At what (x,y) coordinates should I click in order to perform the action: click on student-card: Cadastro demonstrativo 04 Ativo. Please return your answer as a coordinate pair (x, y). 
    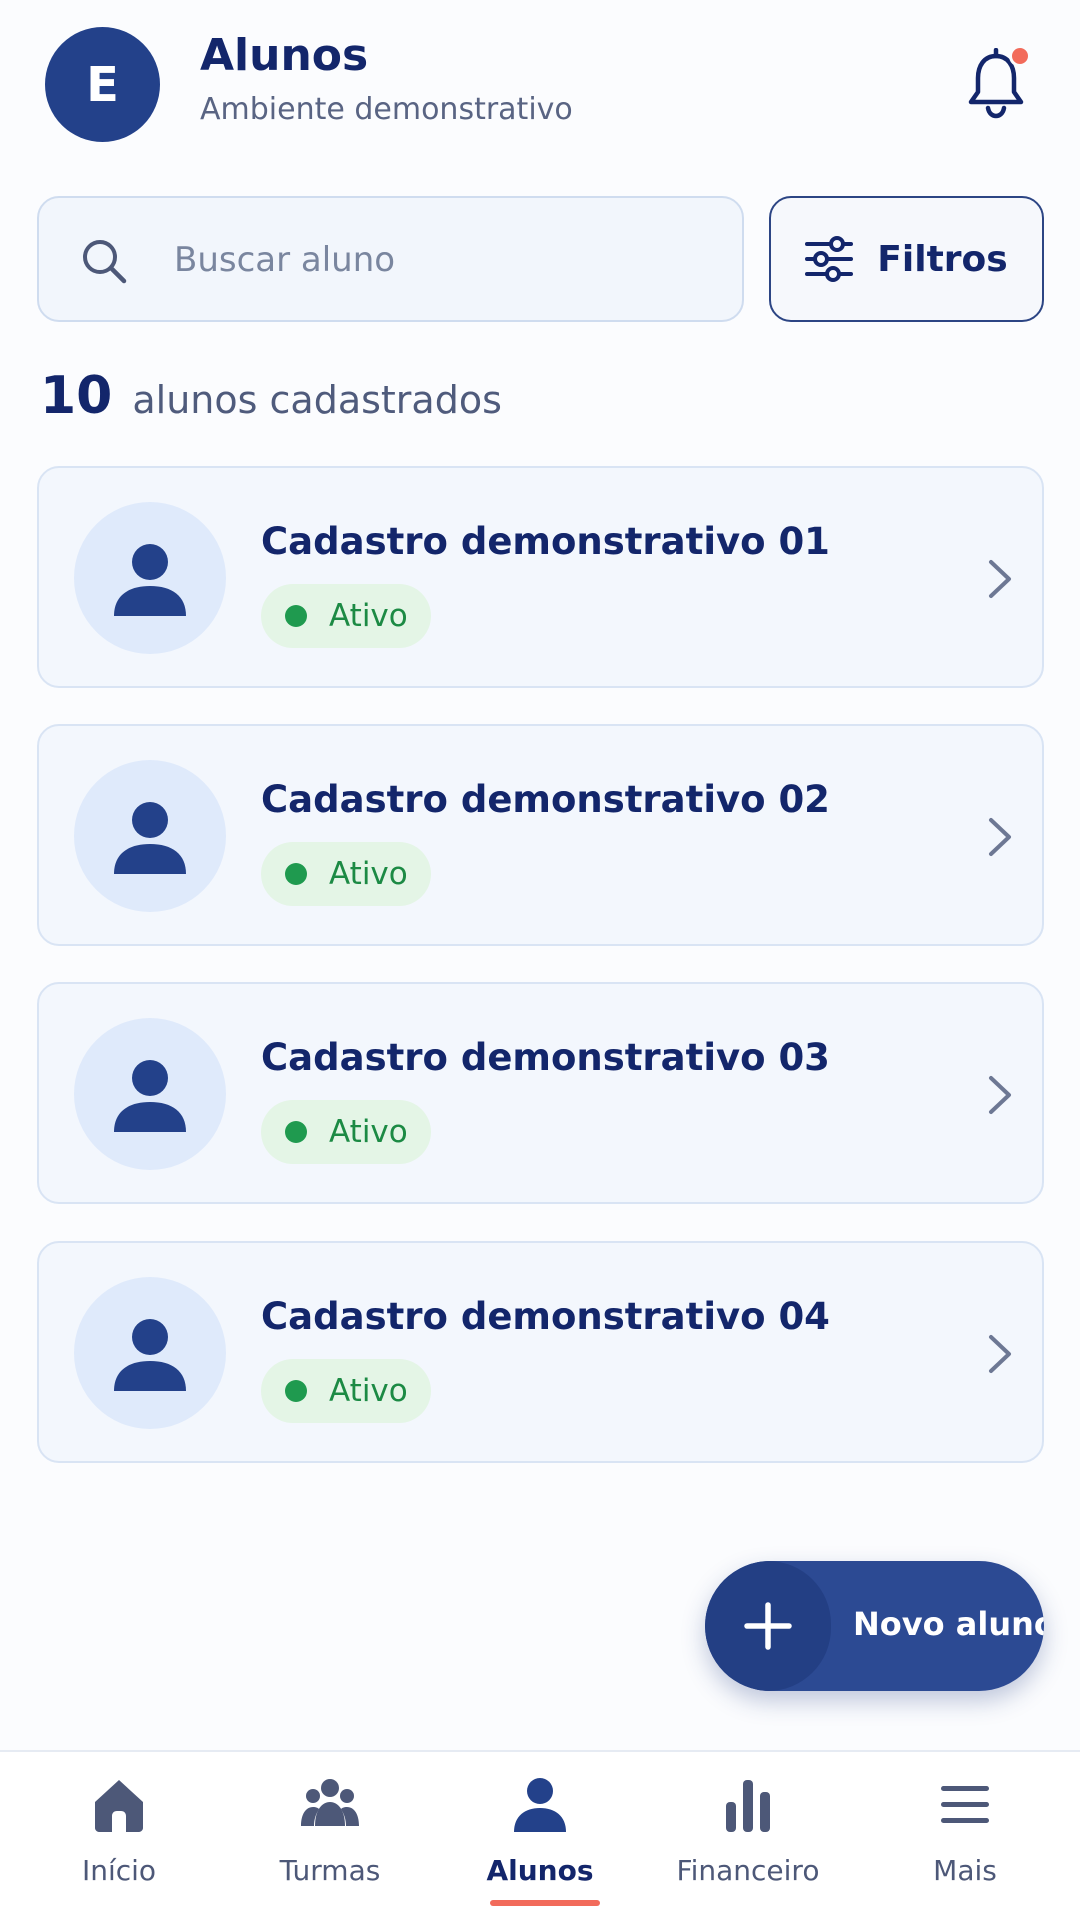
    Looking at the image, I should click on (540, 1352).